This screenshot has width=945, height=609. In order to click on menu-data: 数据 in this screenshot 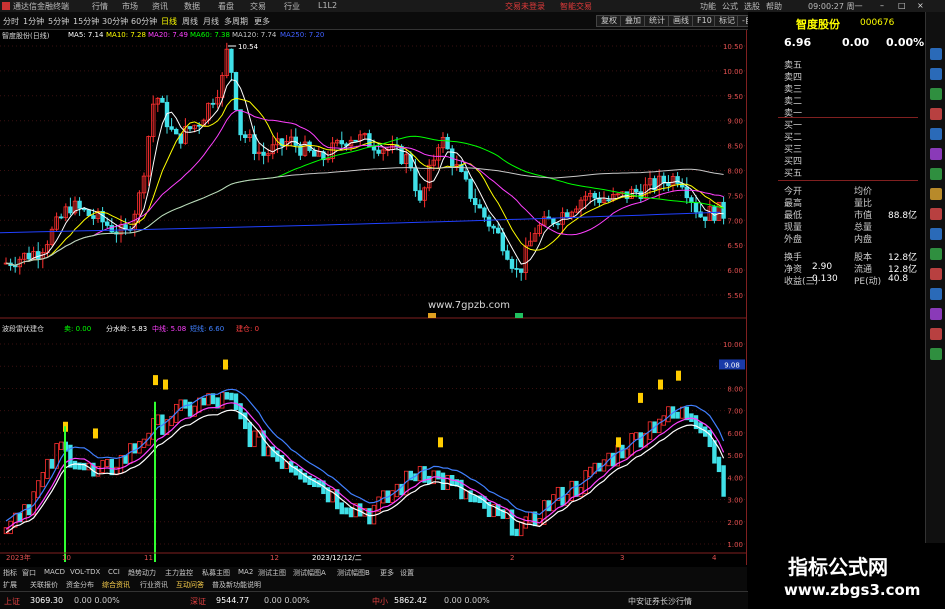, I will do `click(192, 6)`.